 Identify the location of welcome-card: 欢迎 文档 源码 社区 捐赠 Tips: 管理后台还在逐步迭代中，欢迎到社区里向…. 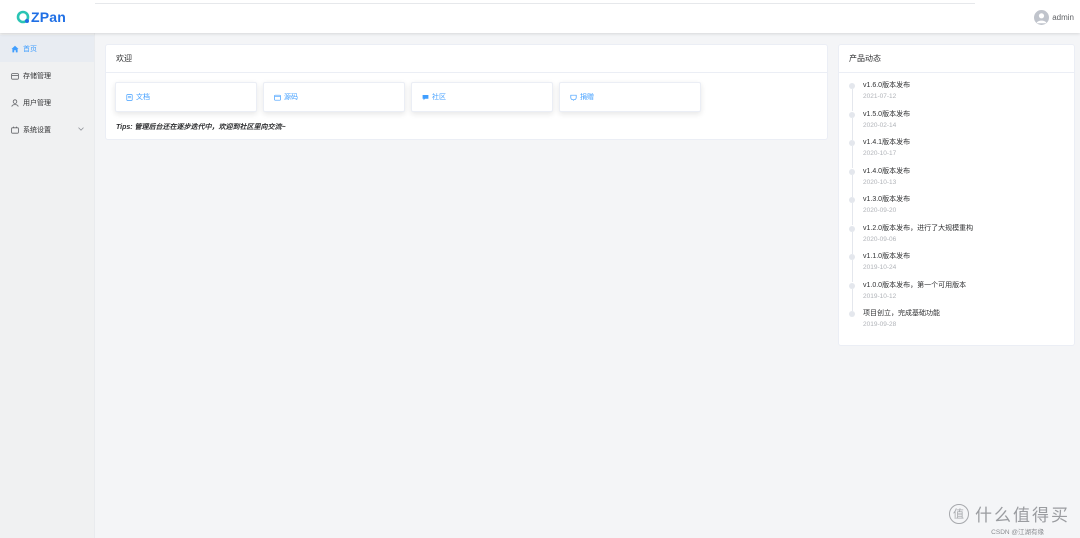
(466, 92).